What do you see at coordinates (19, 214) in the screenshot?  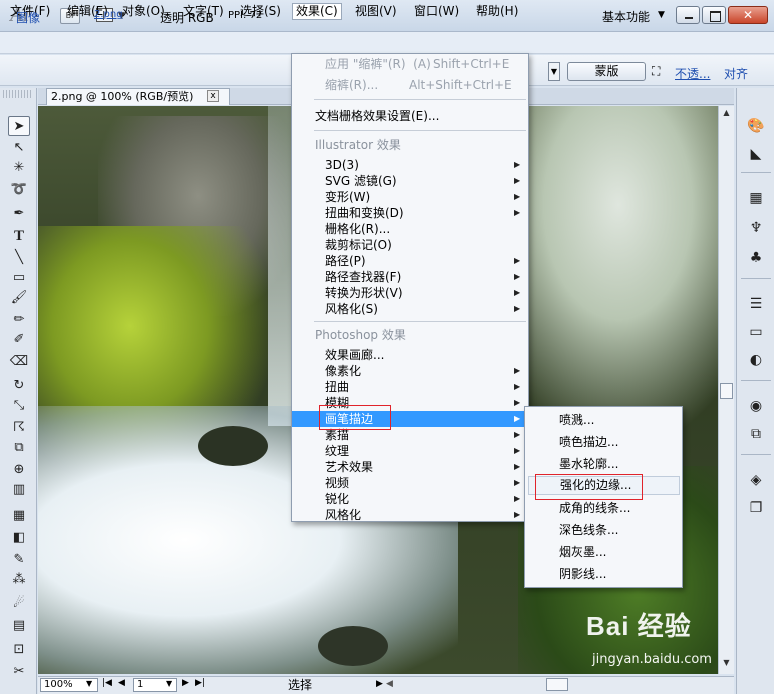 I see `pen-tool-icon: ✒` at bounding box center [19, 214].